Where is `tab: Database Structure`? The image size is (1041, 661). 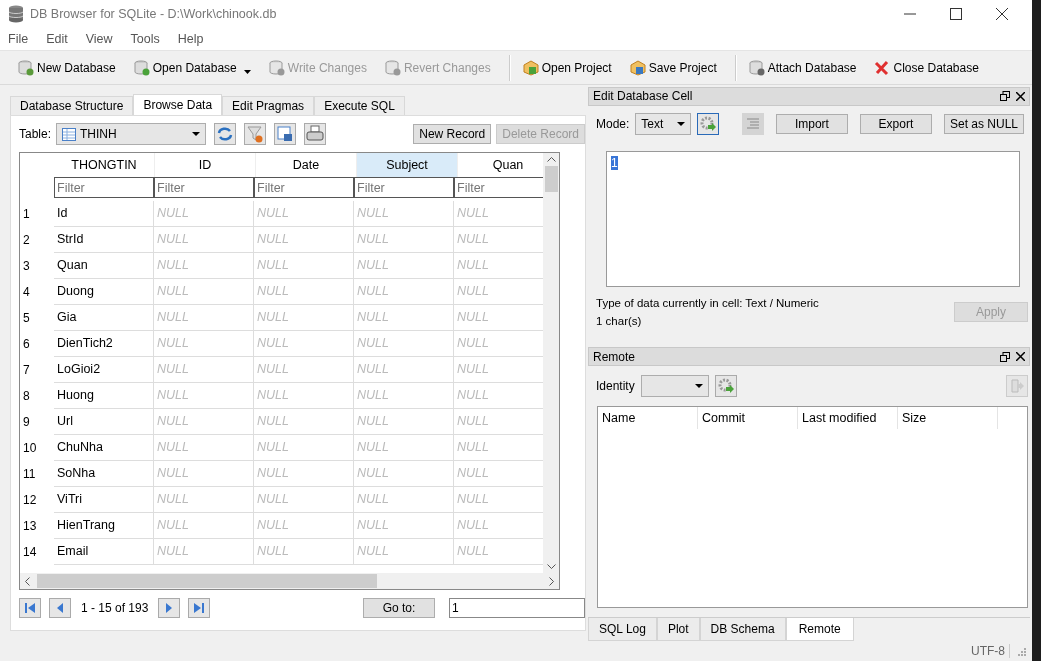 tab: Database Structure is located at coordinates (72, 105).